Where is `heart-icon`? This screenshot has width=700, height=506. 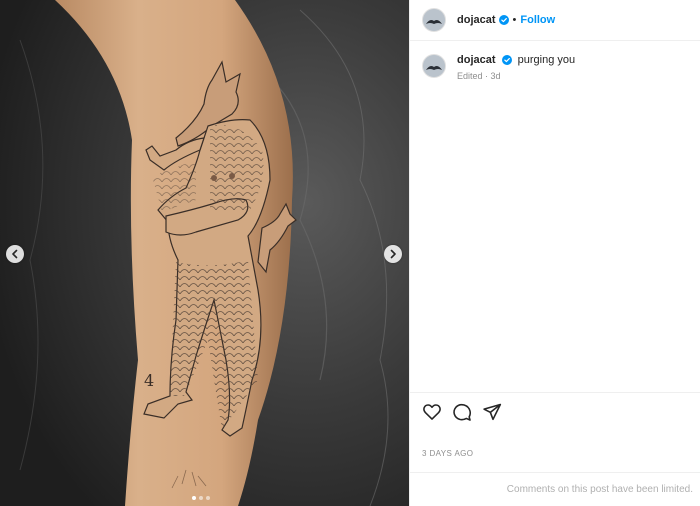
heart-icon is located at coordinates (432, 412).